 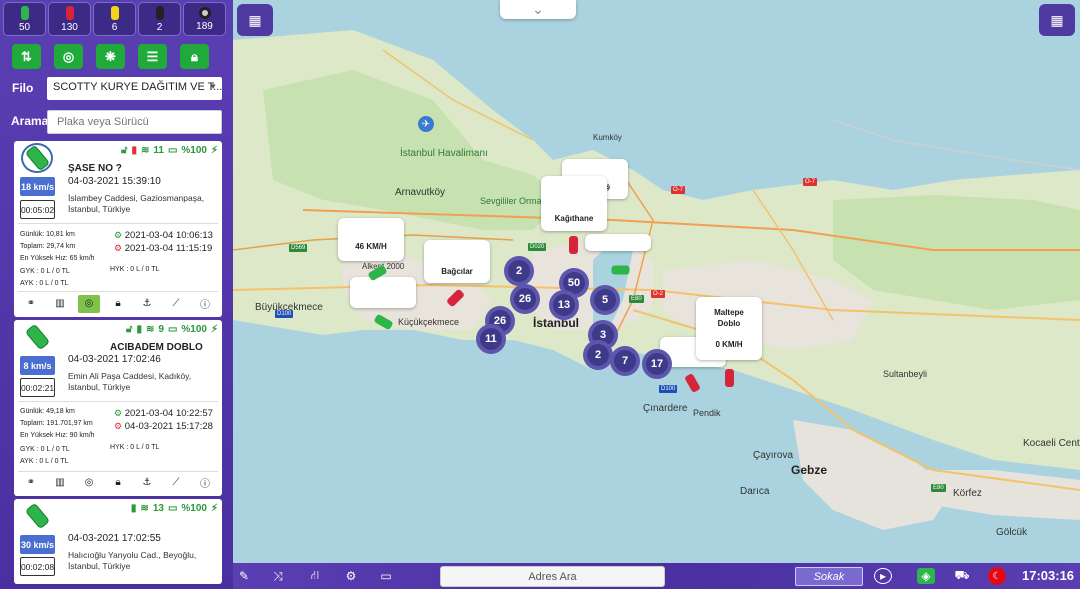 What do you see at coordinates (134, 88) in the screenshot?
I see `filo-select: SCOTTY KURYE DAĞITIM VE T... ▼` at bounding box center [134, 88].